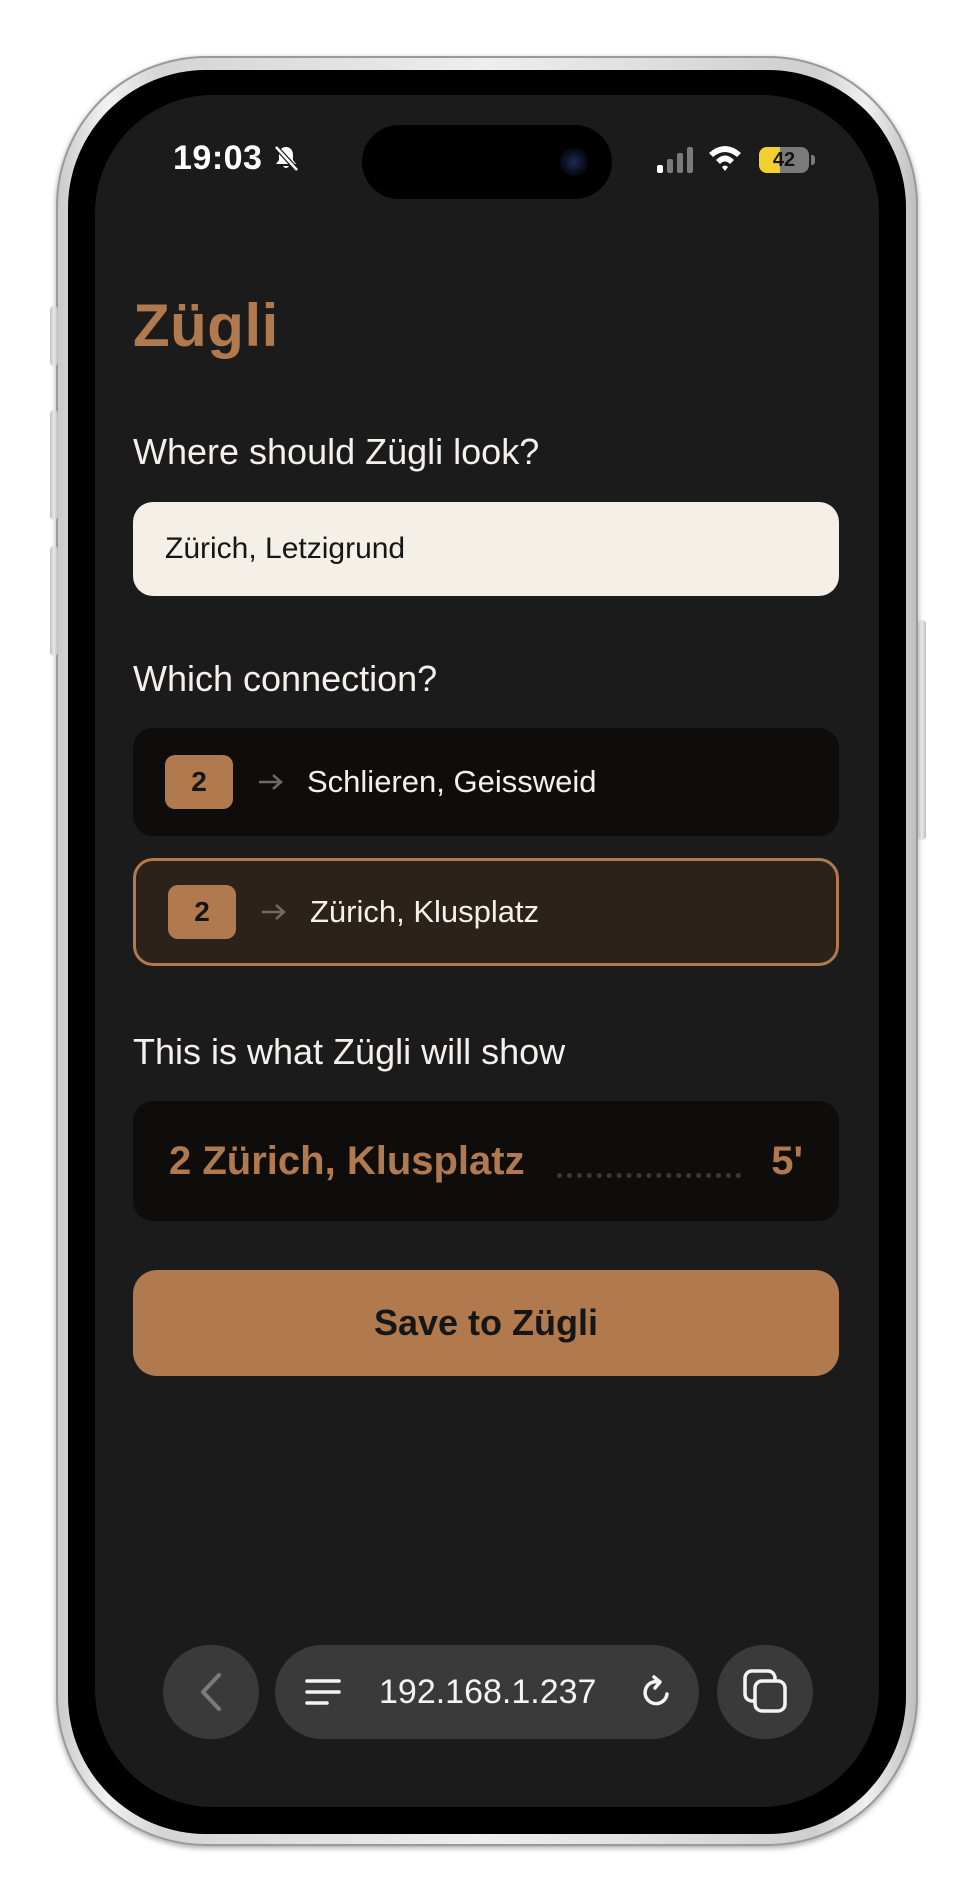  What do you see at coordinates (286, 158) in the screenshot?
I see `bell-slash-icon` at bounding box center [286, 158].